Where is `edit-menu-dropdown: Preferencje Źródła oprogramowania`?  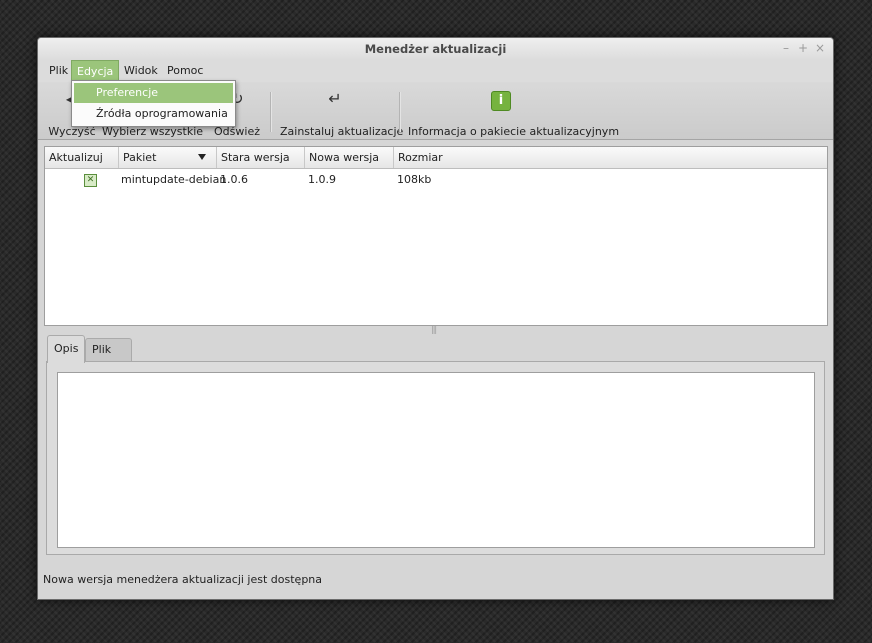 edit-menu-dropdown: Preferencje Źródła oprogramowania is located at coordinates (153, 103).